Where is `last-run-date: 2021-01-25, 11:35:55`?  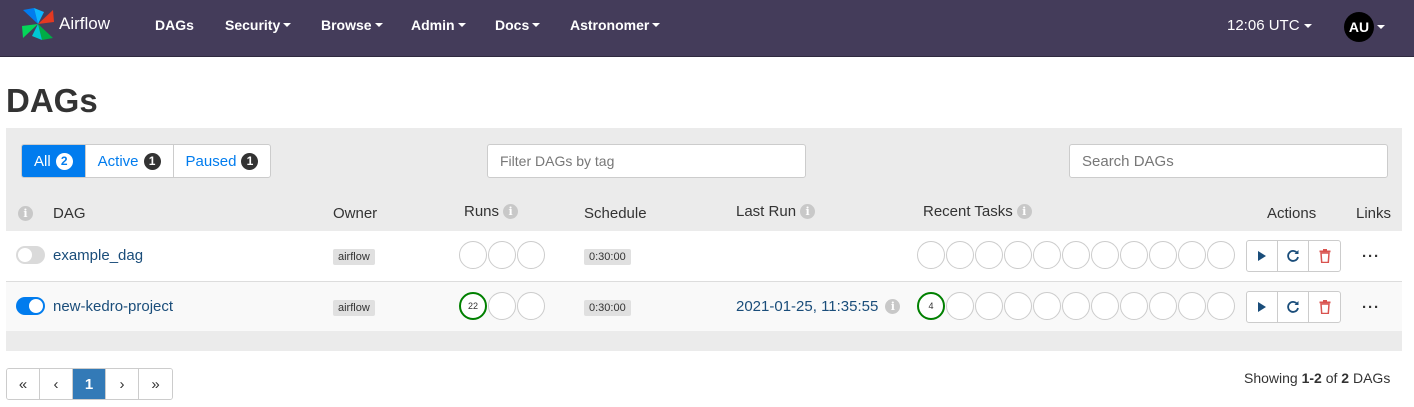
last-run-date: 2021-01-25, 11:35:55 is located at coordinates (807, 306).